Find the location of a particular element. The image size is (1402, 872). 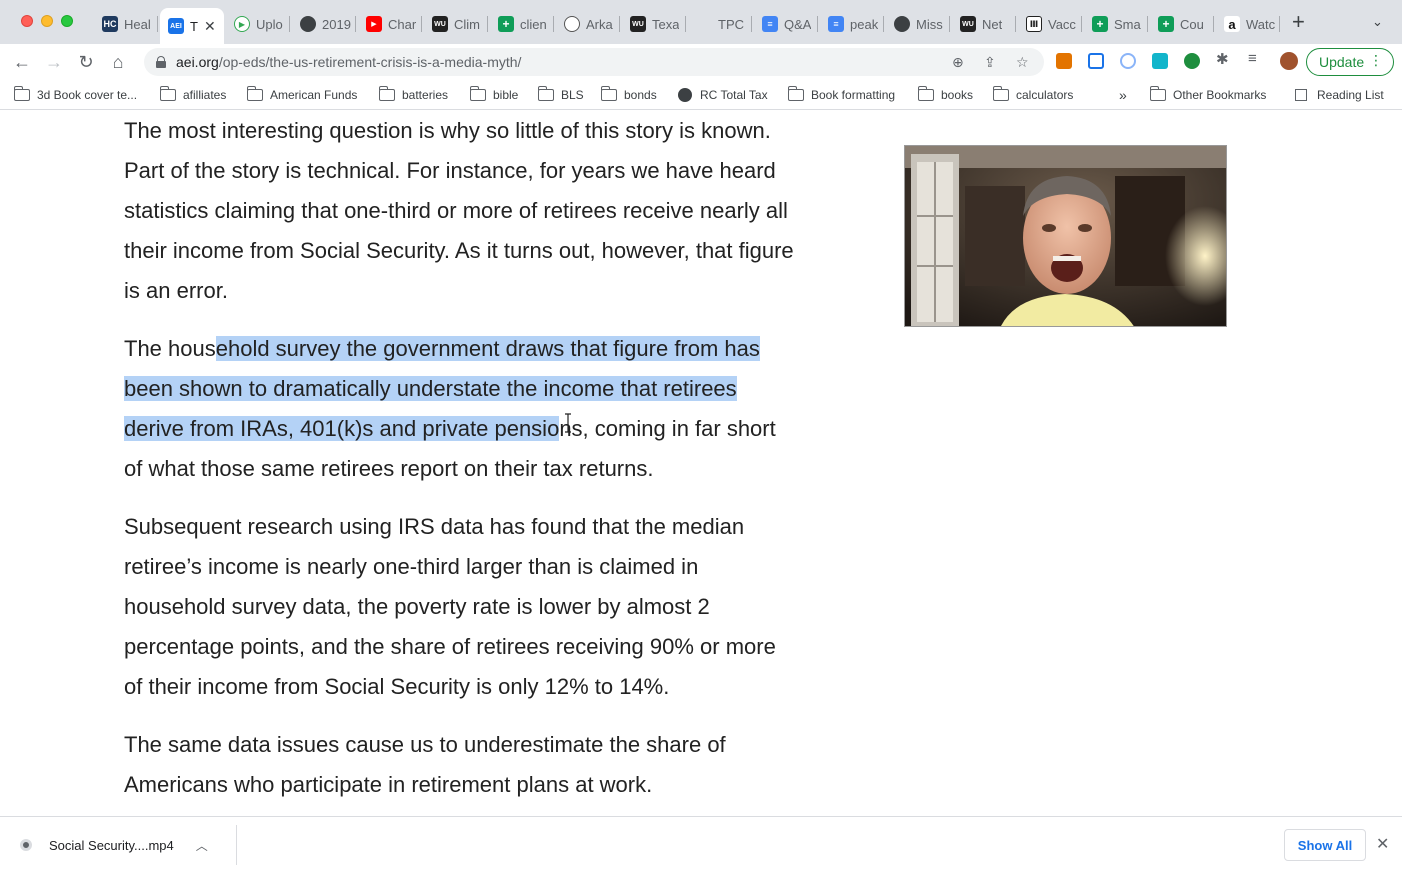

presenter-video-image is located at coordinates (1065, 236).